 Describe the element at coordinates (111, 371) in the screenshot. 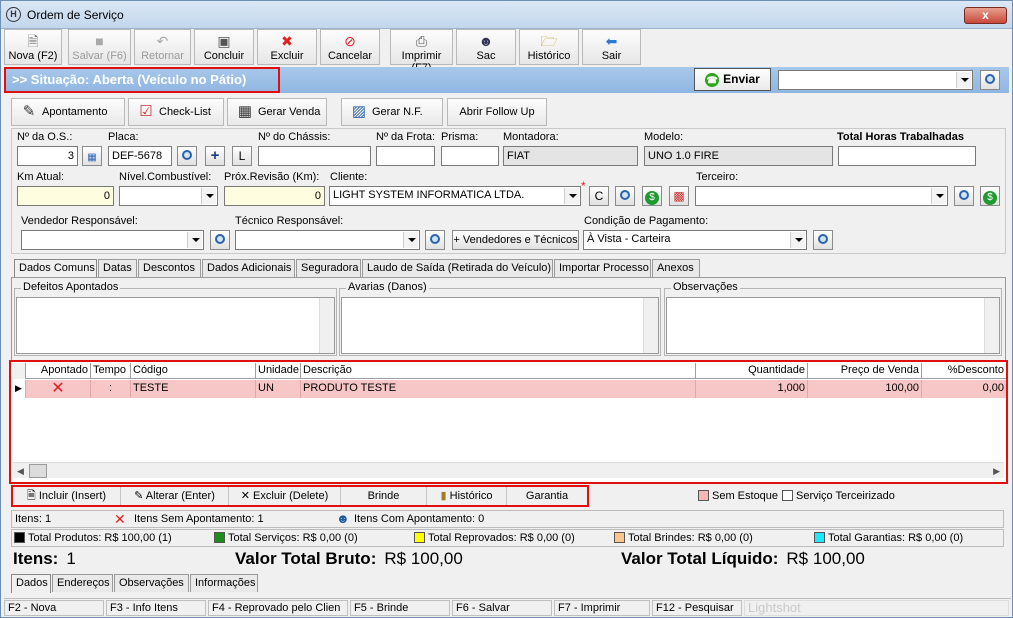

I see `col-tempo: Tempo` at that location.